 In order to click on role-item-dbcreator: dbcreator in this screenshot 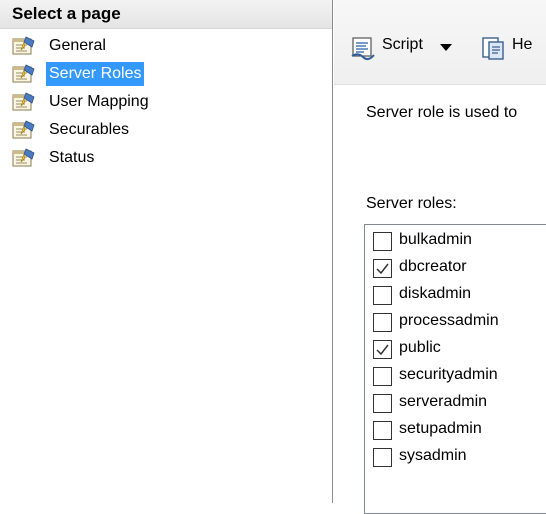, I will do `click(459, 269)`.